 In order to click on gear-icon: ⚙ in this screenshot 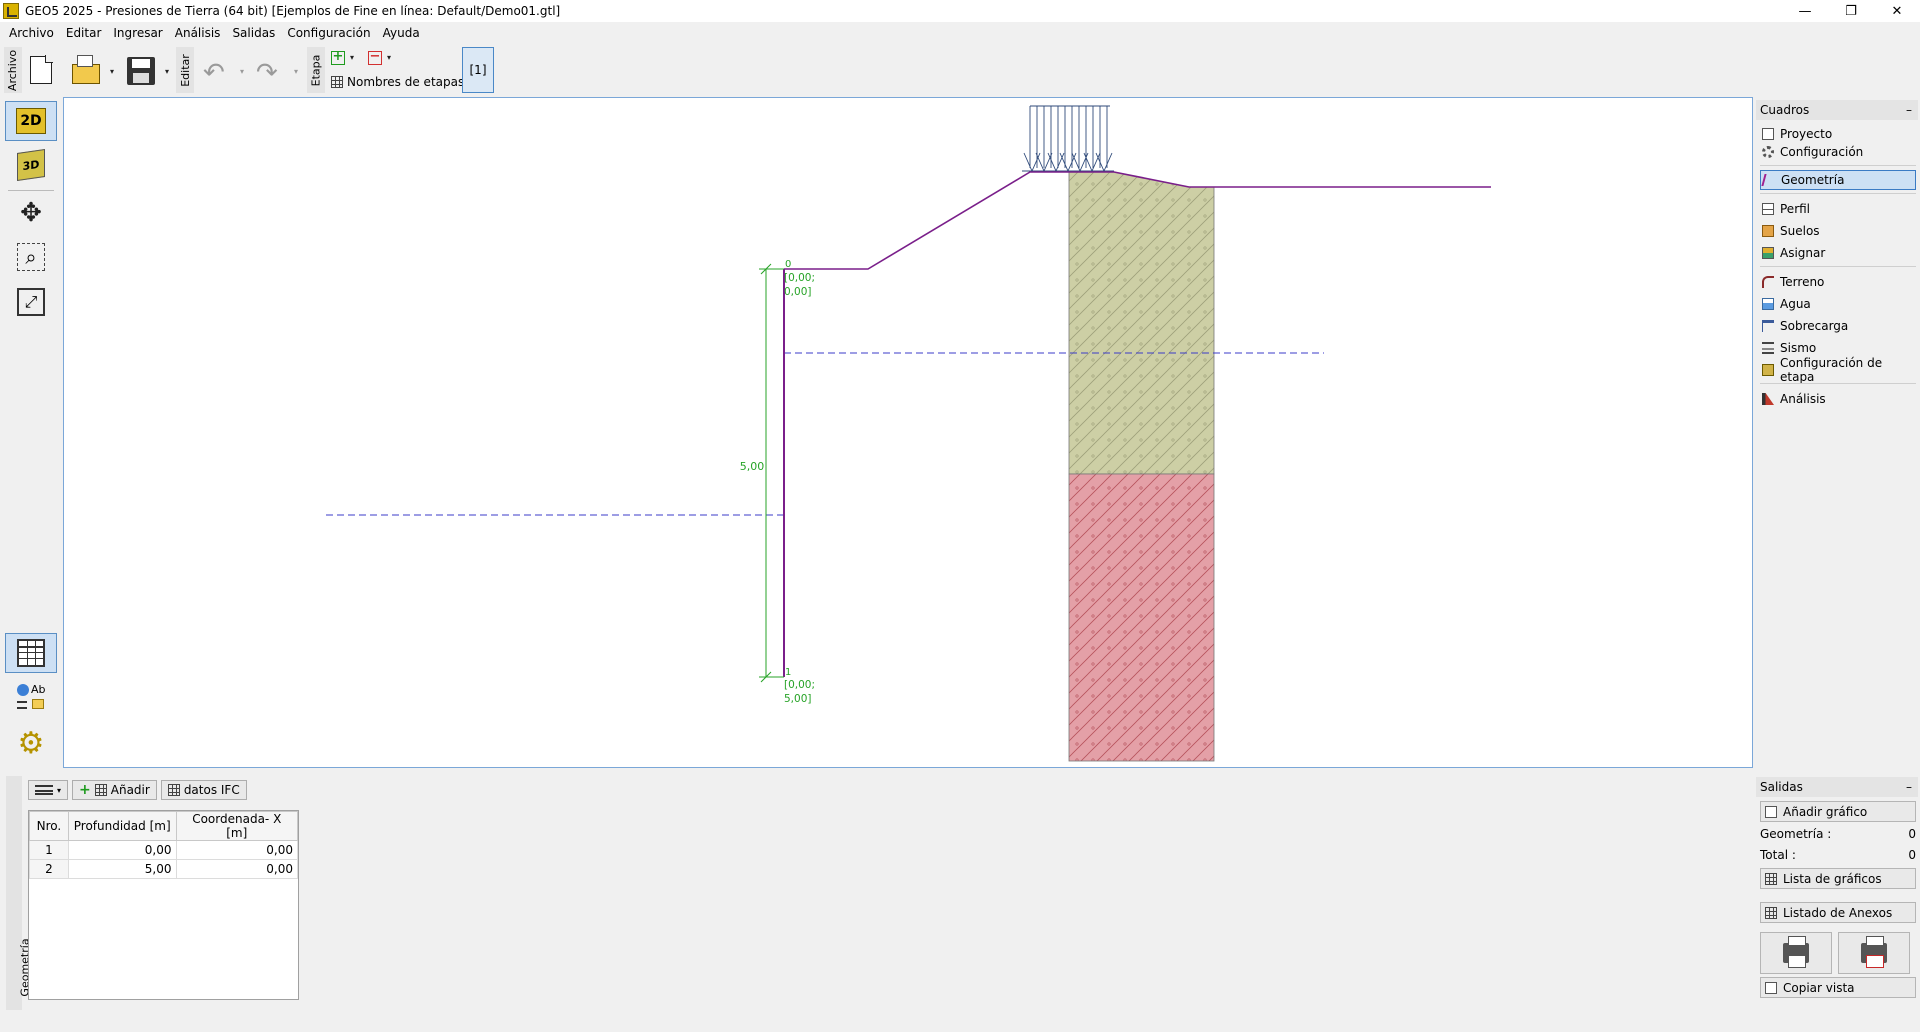, I will do `click(31, 743)`.